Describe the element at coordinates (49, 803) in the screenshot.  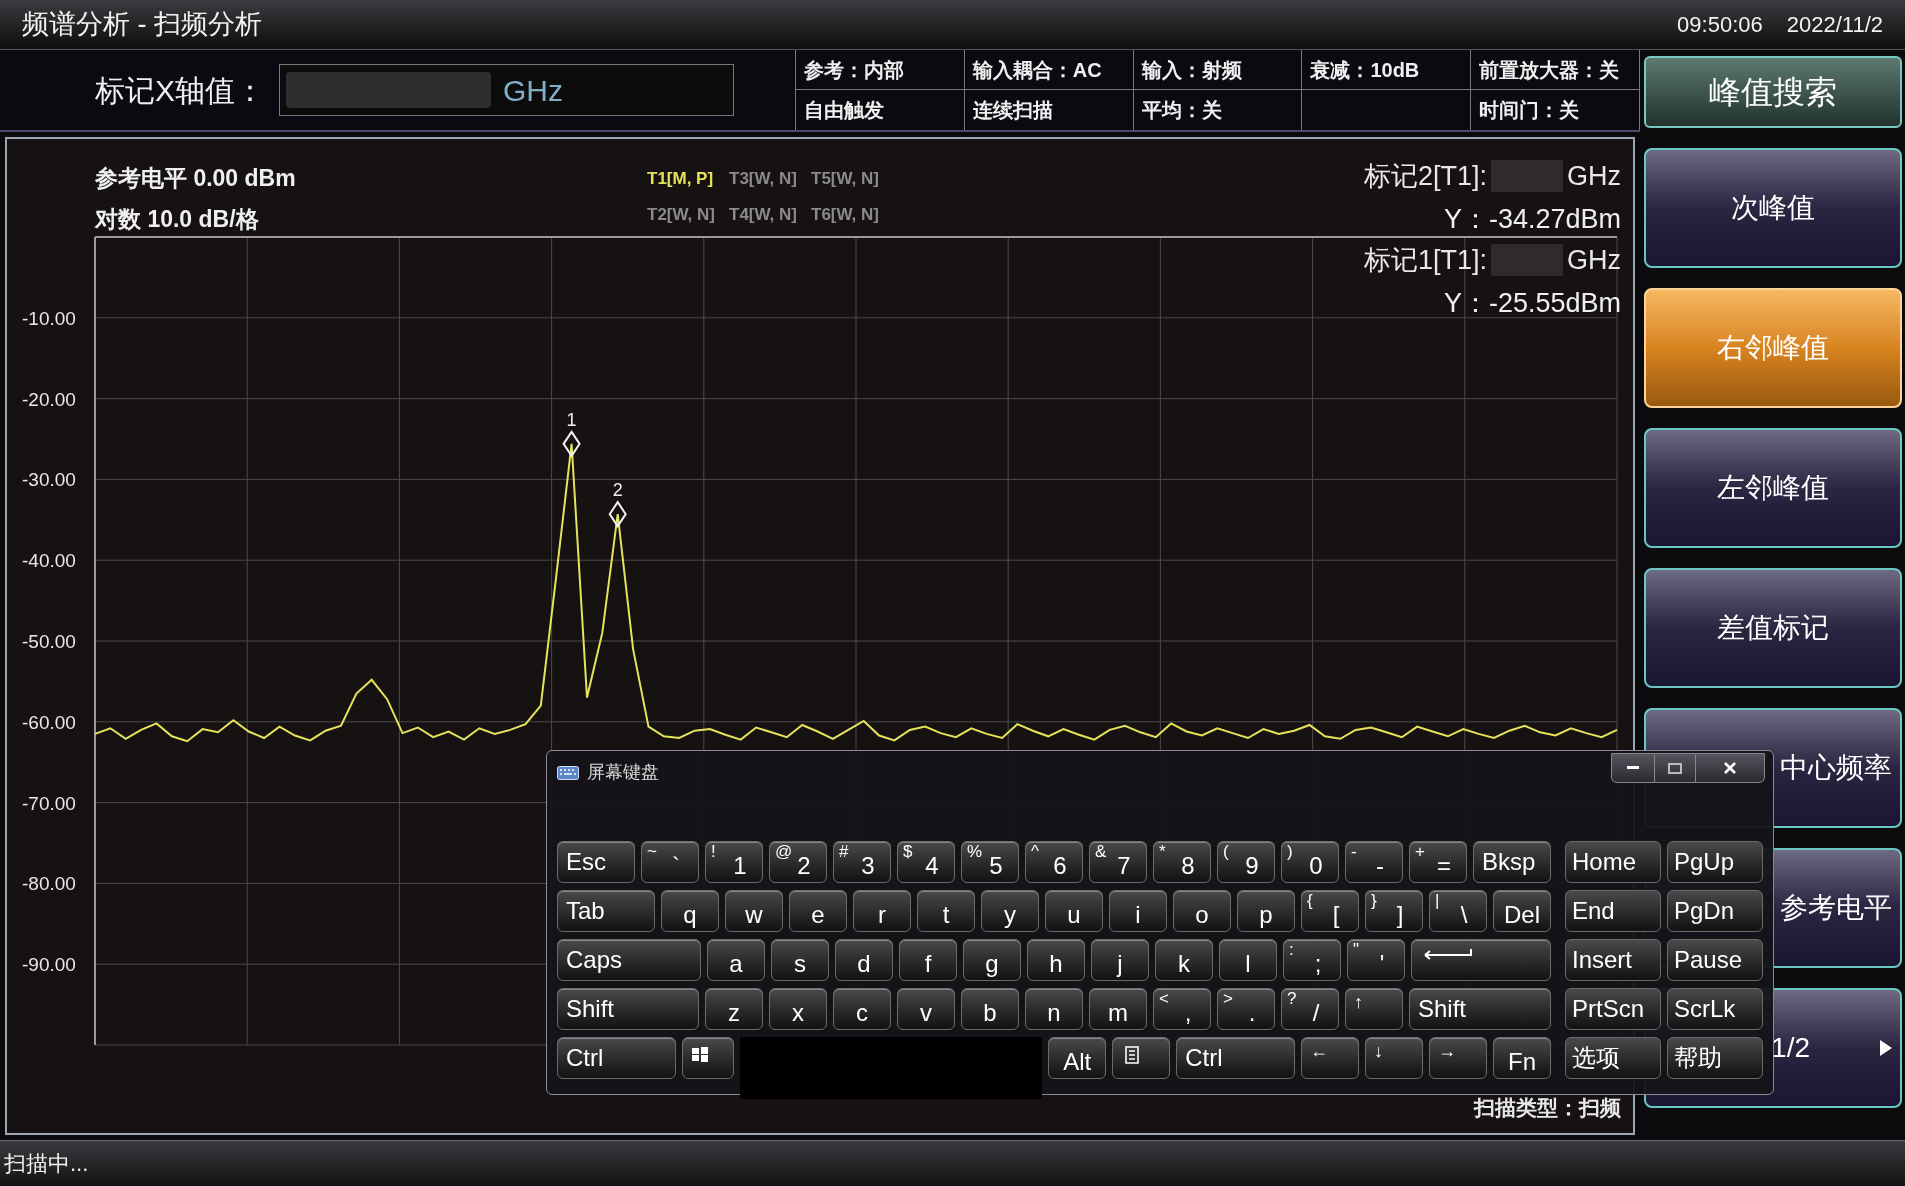
I see `y-tick-label: -70.00` at that location.